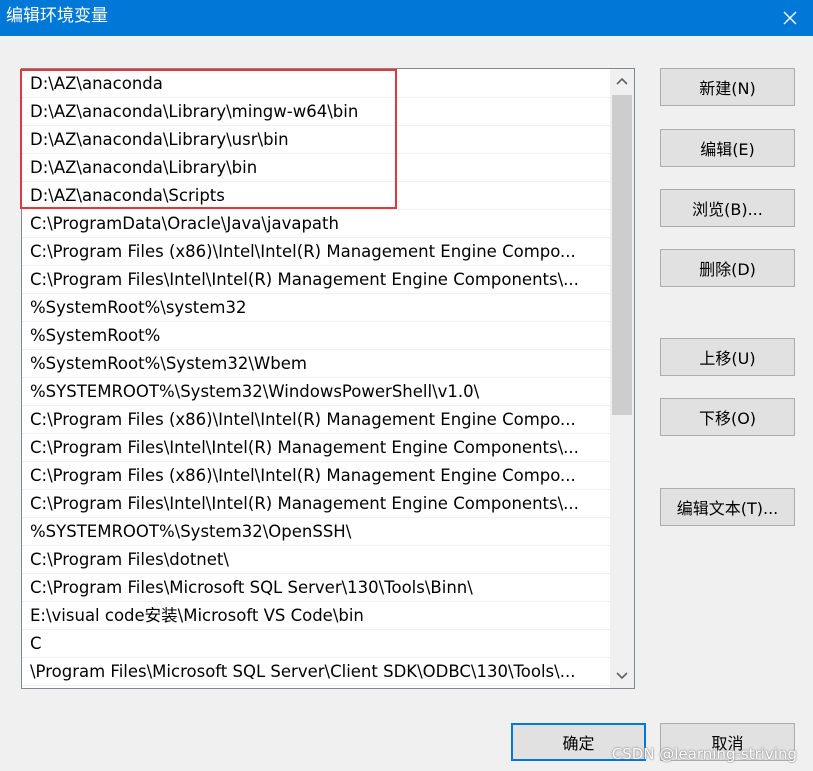 The width and height of the screenshot is (813, 771). Describe the element at coordinates (316, 336) in the screenshot. I see `list-item: %SystemRoot%` at that location.